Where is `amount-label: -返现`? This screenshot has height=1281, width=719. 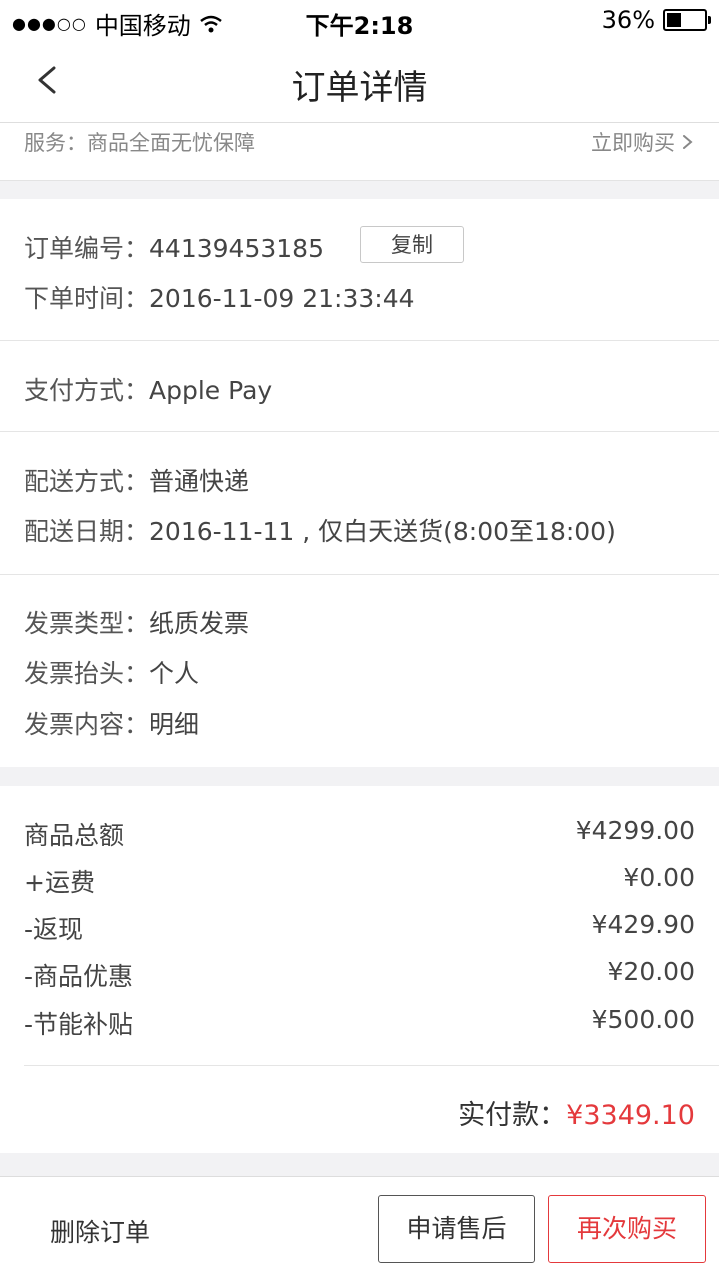 amount-label: -返现 is located at coordinates (54, 929).